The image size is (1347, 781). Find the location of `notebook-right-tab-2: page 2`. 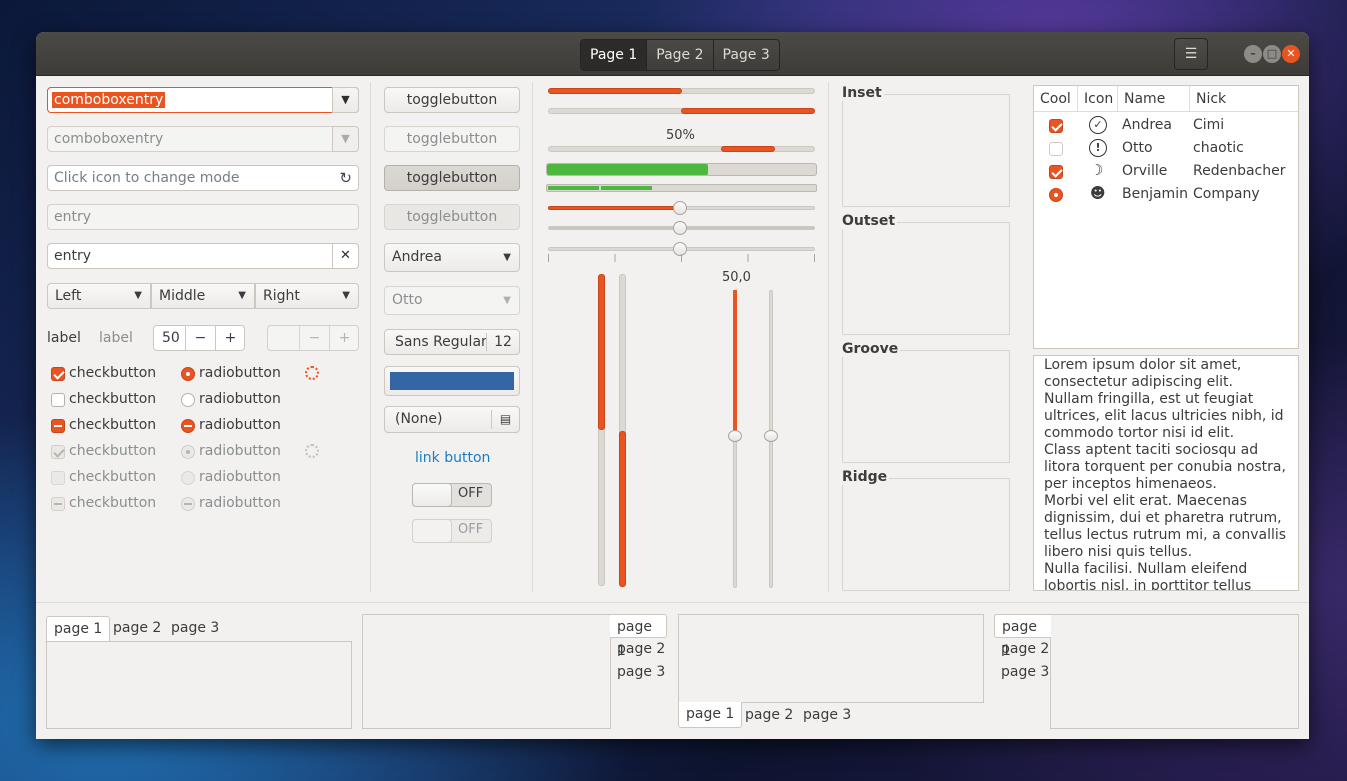

notebook-right-tab-2: page 2 is located at coordinates (641, 649).